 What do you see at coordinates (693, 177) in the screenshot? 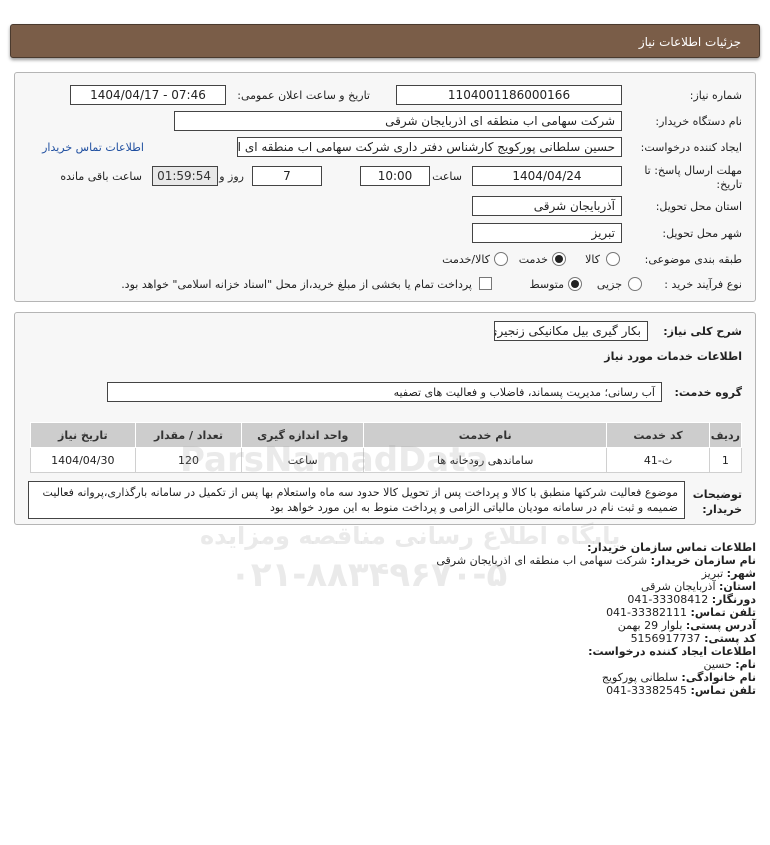
I see `deadline-label: مهلت ارسال پاسخ: تا تاریخ:` at bounding box center [693, 177].